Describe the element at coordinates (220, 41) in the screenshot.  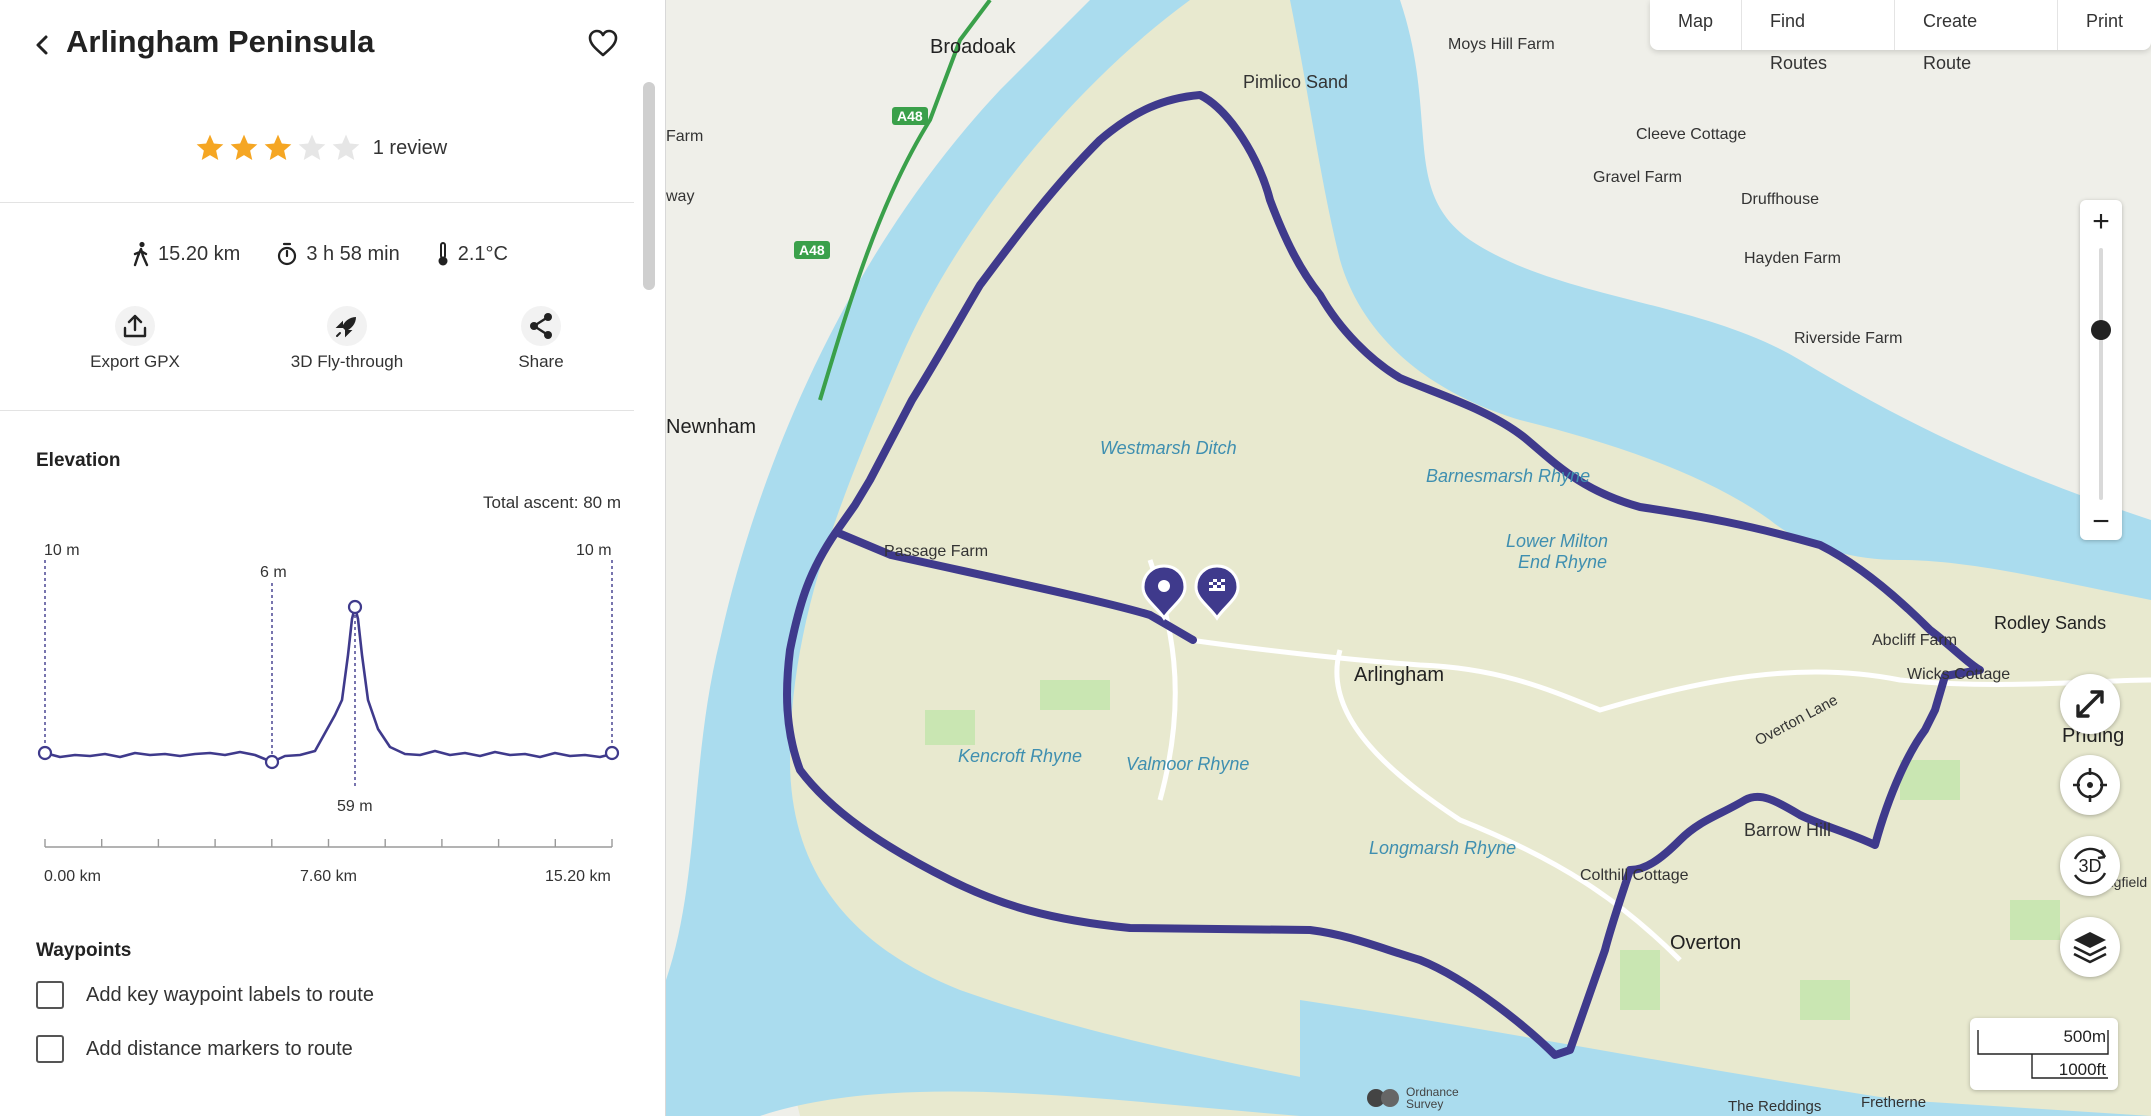
I see `page-title: Arlingham Peninsula` at that location.